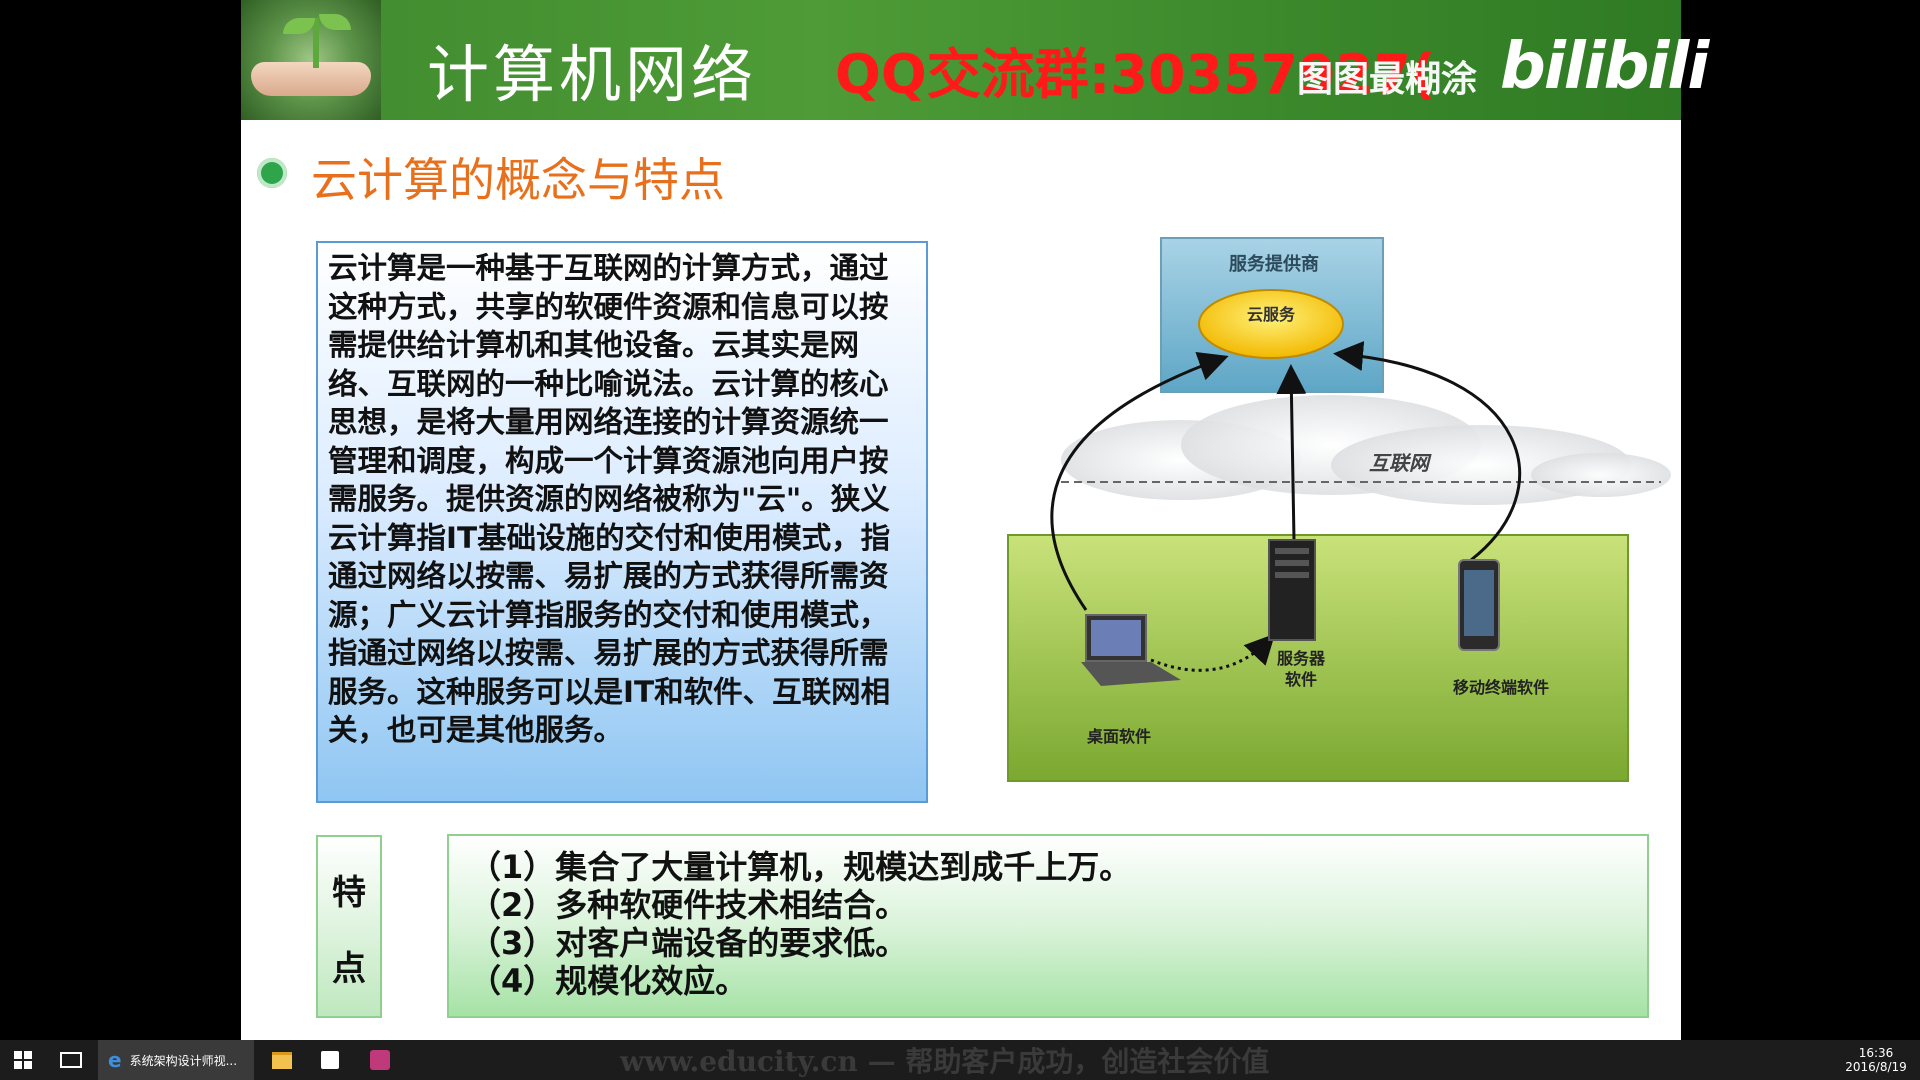 This screenshot has width=1920, height=1080. What do you see at coordinates (688, 943) in the screenshot?
I see `feature-item: （3）对客户端设备的要求低。` at bounding box center [688, 943].